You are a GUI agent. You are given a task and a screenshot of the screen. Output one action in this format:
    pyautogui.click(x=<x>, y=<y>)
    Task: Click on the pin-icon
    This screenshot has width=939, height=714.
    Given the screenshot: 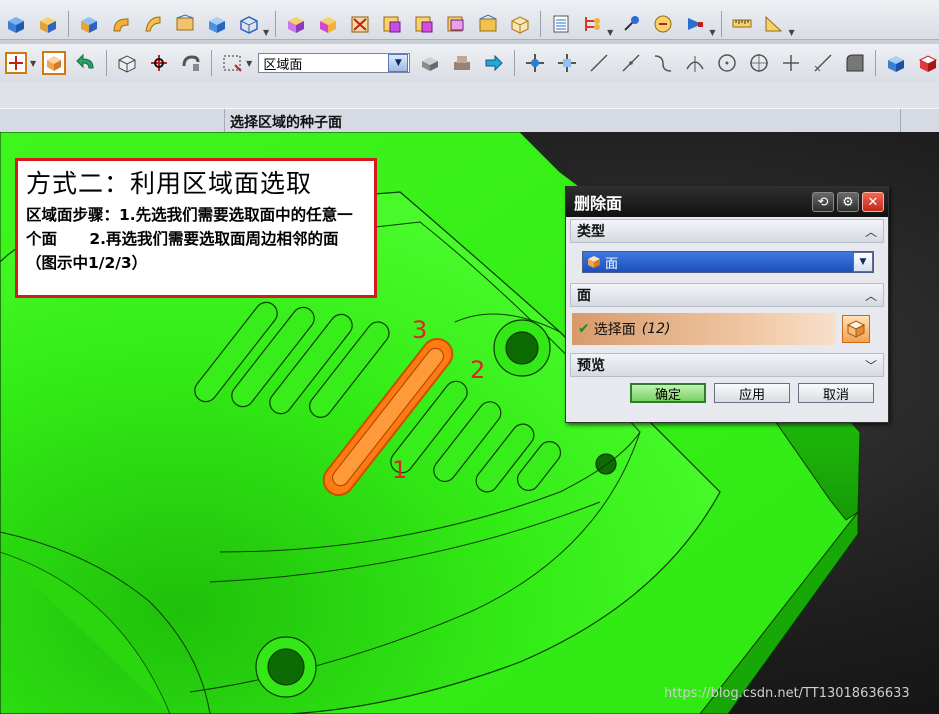 What is the action you would take?
    pyautogui.click(x=631, y=24)
    